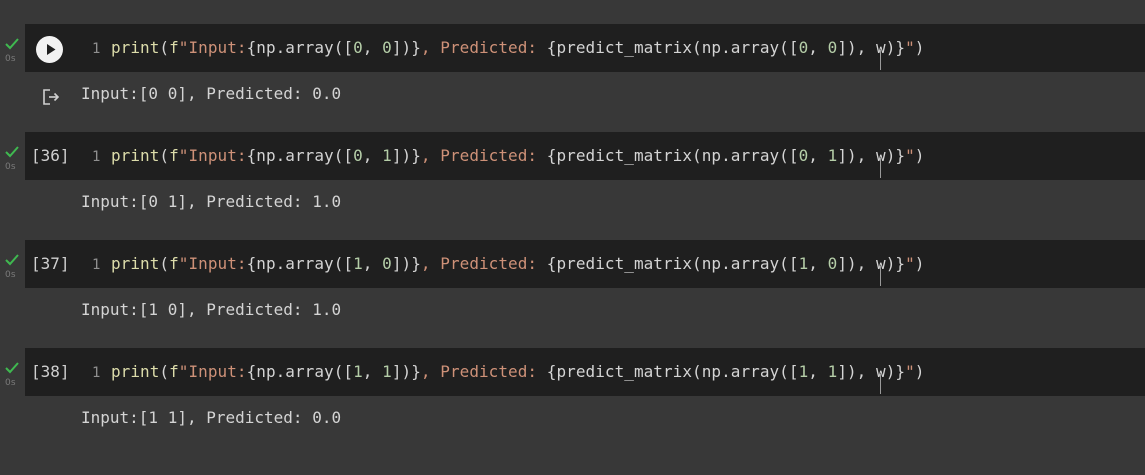 The height and width of the screenshot is (475, 1145). Describe the element at coordinates (50, 371) in the screenshot. I see `execution-count: [38]` at that location.